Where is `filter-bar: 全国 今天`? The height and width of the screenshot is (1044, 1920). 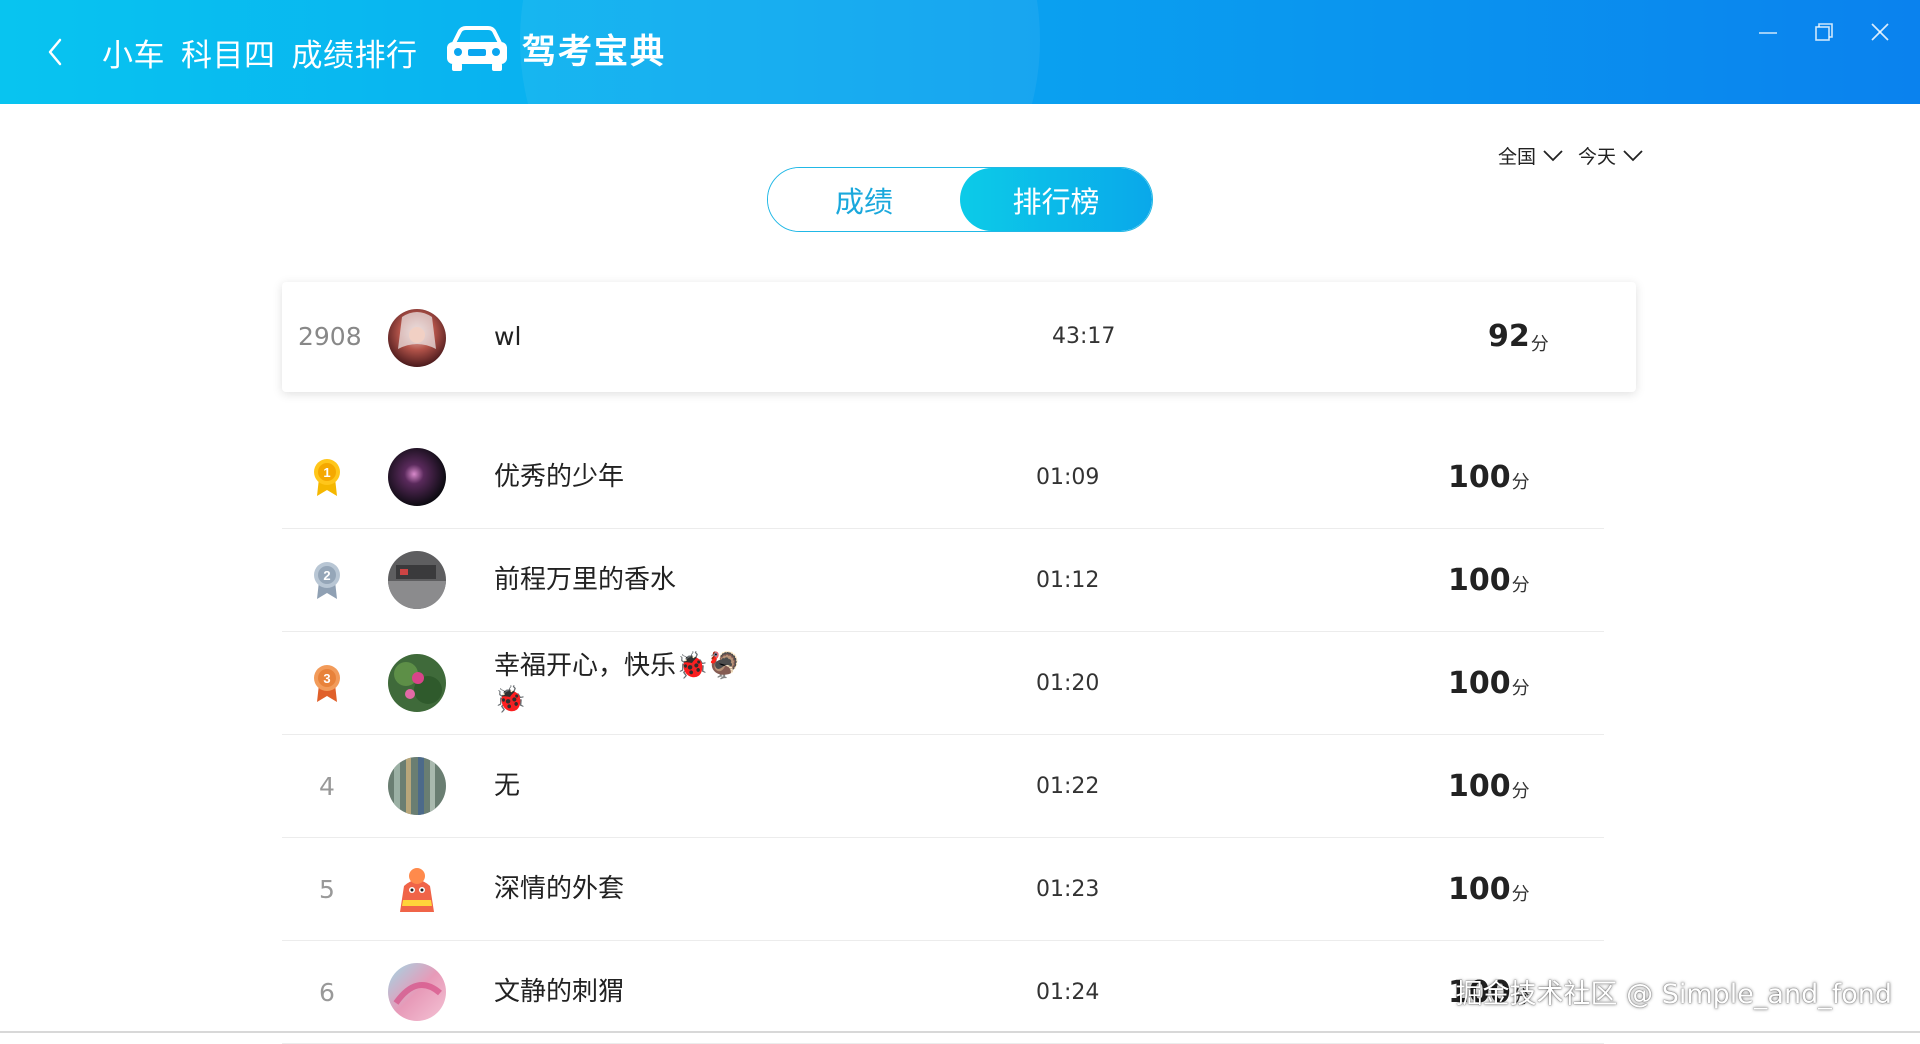
filter-bar: 全国 今天 is located at coordinates (1571, 155).